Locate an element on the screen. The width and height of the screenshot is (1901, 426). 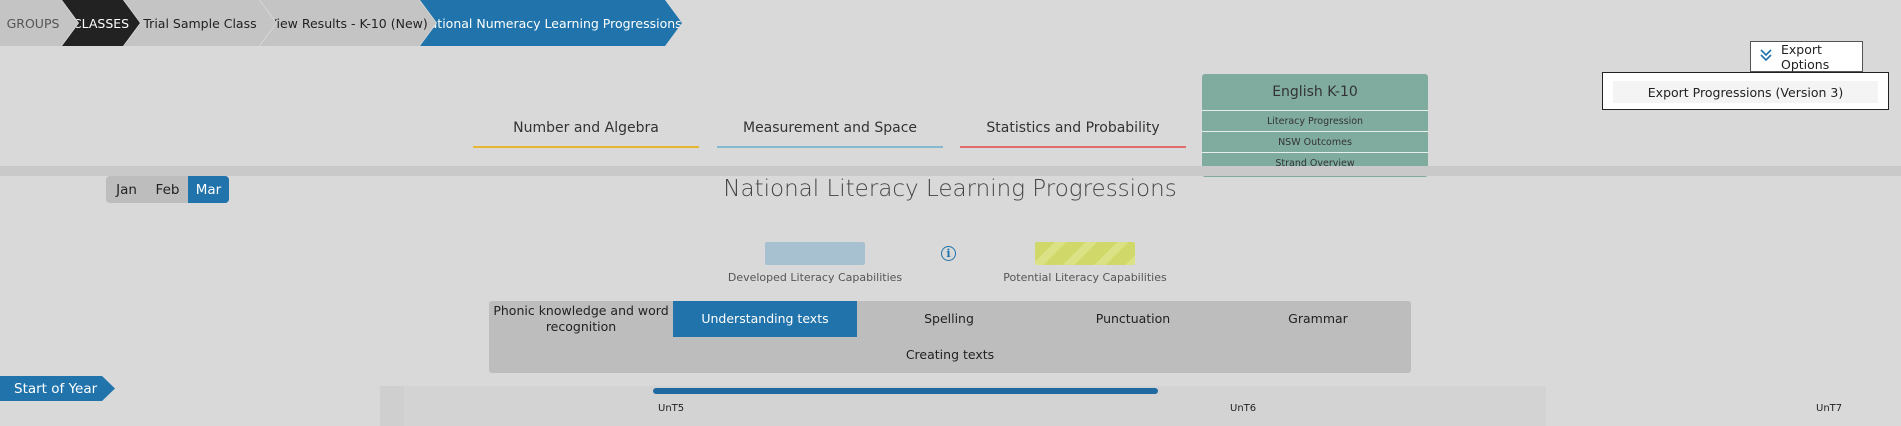
strand-creating-texts: Creating texts is located at coordinates (950, 355).